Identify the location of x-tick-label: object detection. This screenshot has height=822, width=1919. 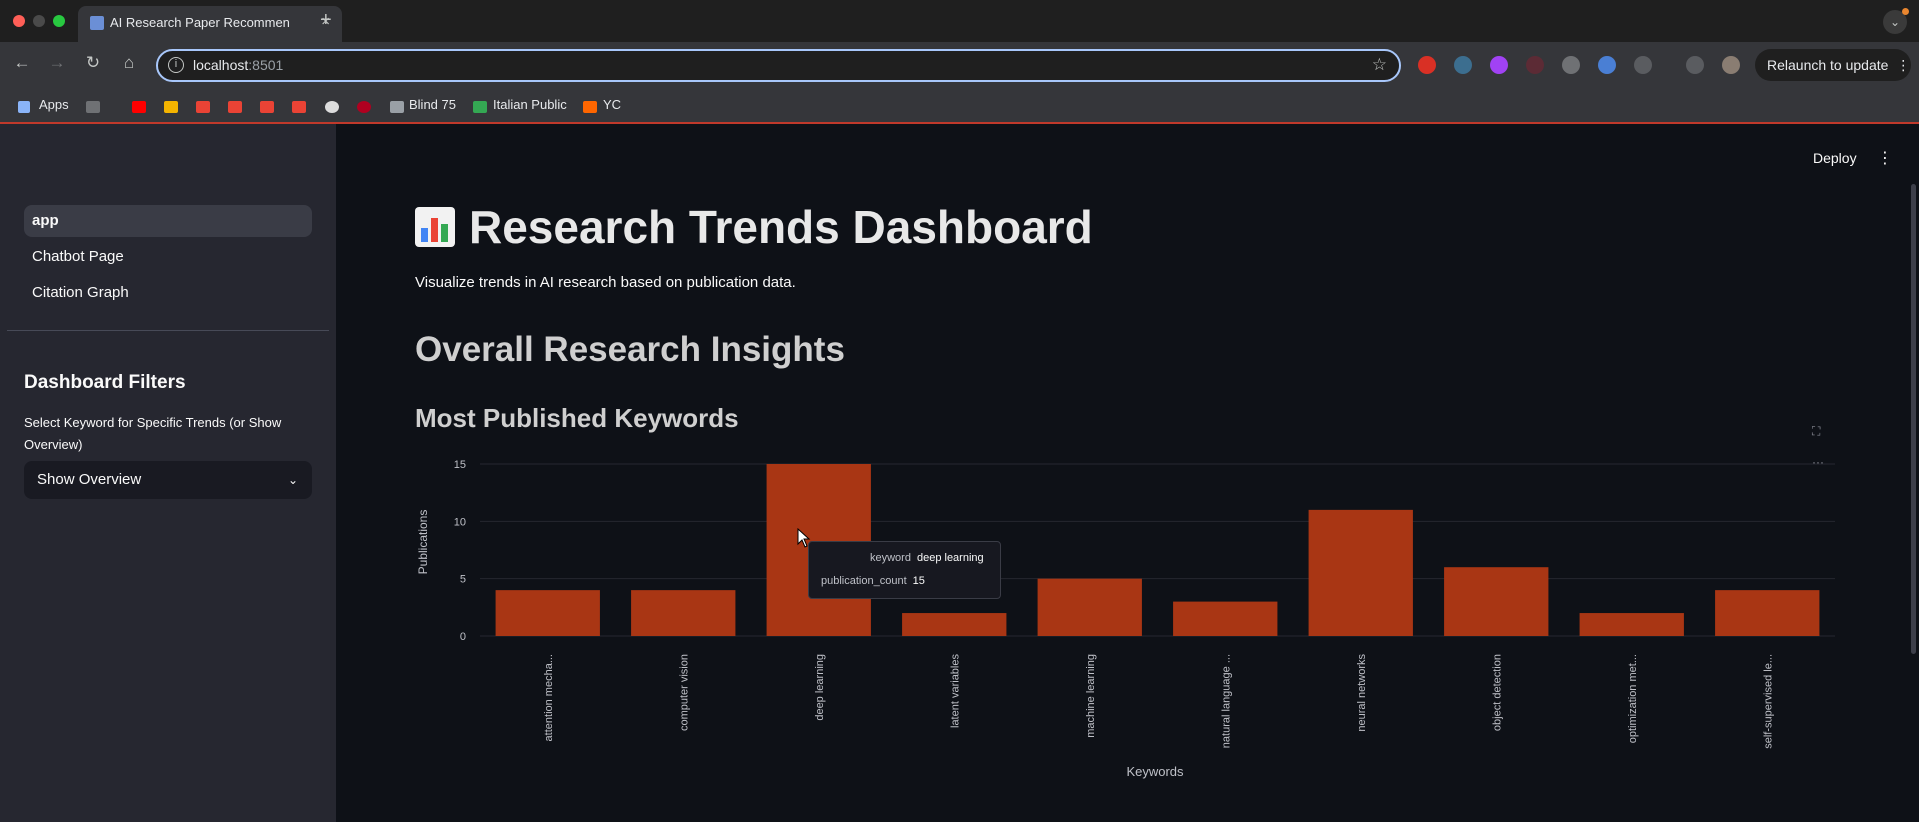
(1497, 692).